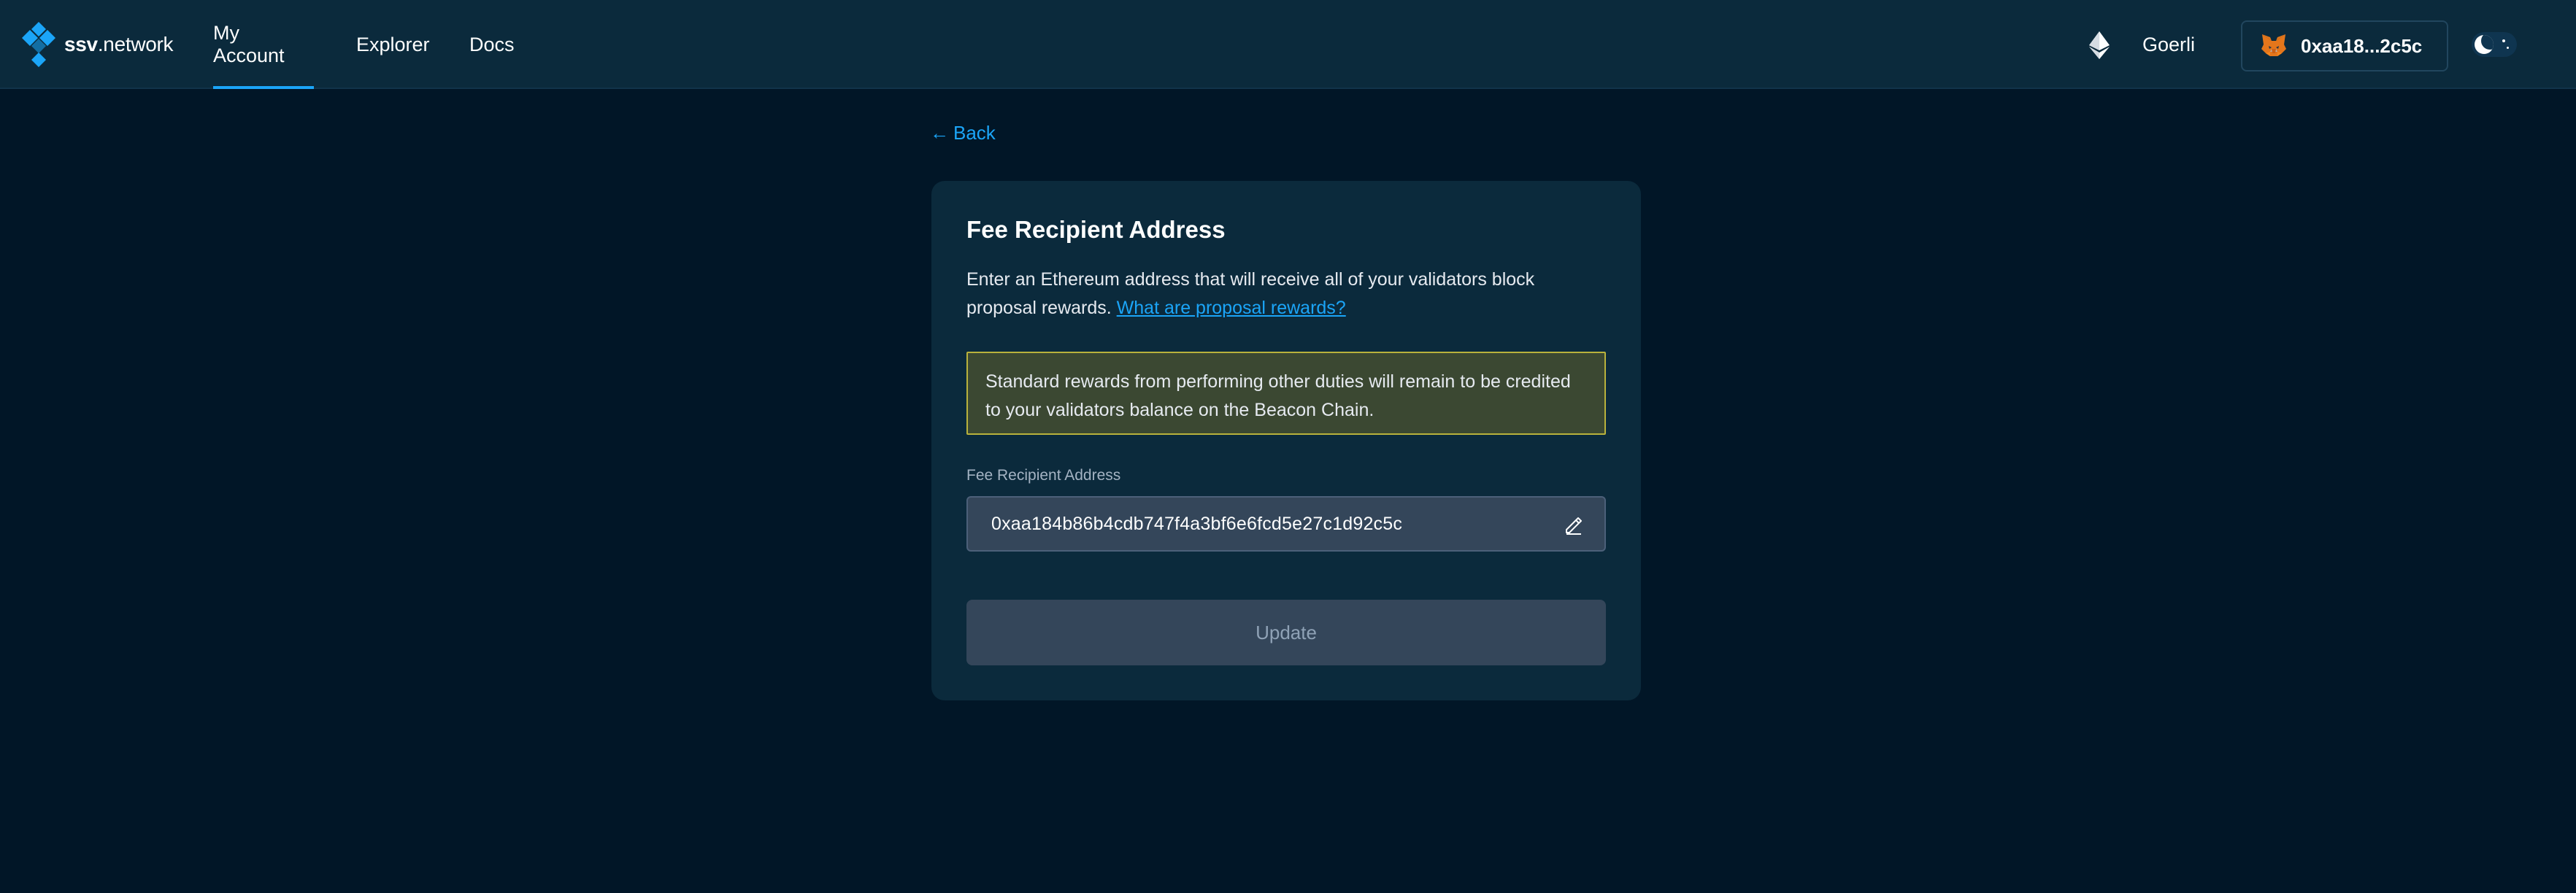  I want to click on card-title: Fee Recipient Address, so click(1096, 229).